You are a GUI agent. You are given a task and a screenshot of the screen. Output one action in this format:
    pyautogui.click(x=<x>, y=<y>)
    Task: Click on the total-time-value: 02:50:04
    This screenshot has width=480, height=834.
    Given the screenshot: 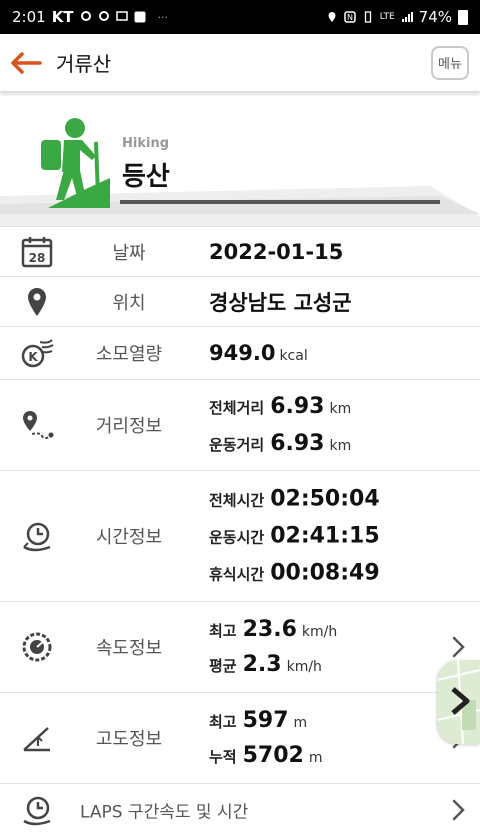 What is the action you would take?
    pyautogui.click(x=325, y=499)
    